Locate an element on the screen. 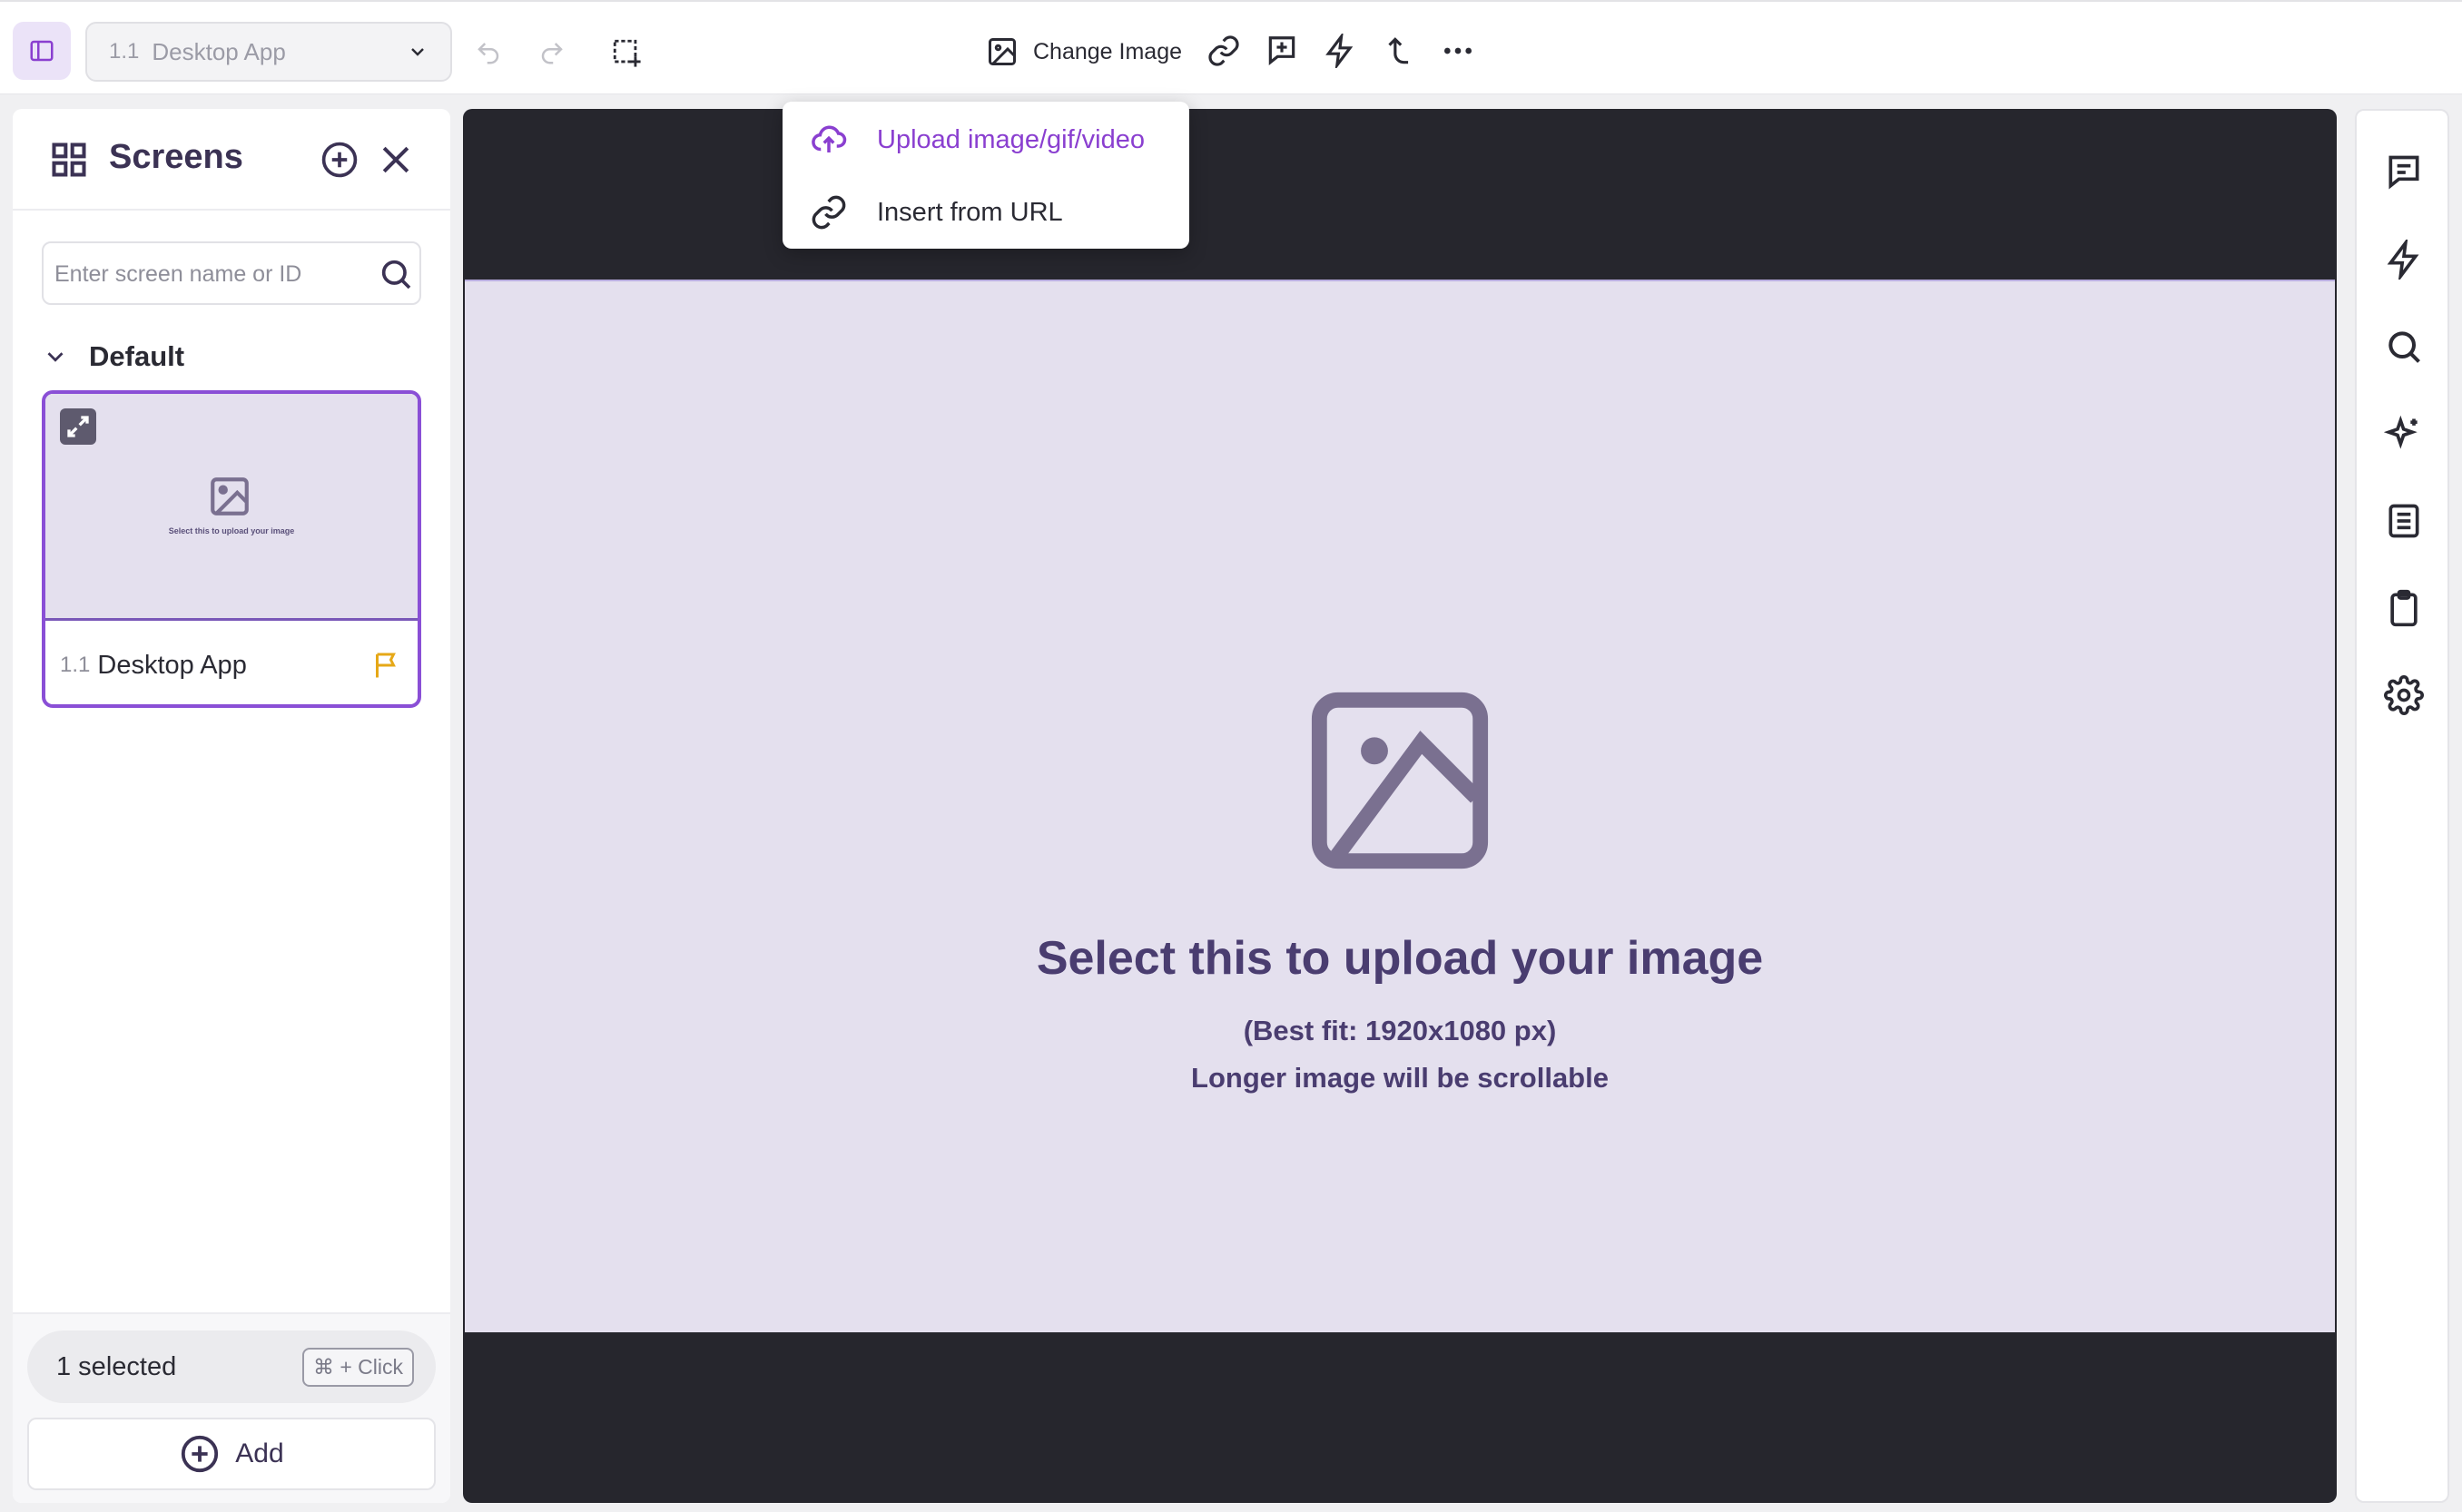 The image size is (2462, 1512). screens-panel-title: Screens is located at coordinates (176, 157).